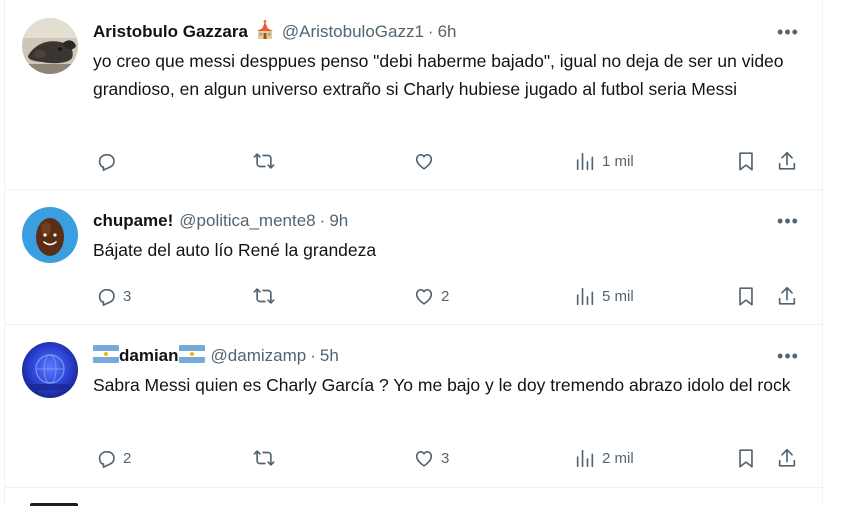 This screenshot has height=506, width=862. I want to click on tweet-header: damian @damizamp · 5h, so click(216, 356).